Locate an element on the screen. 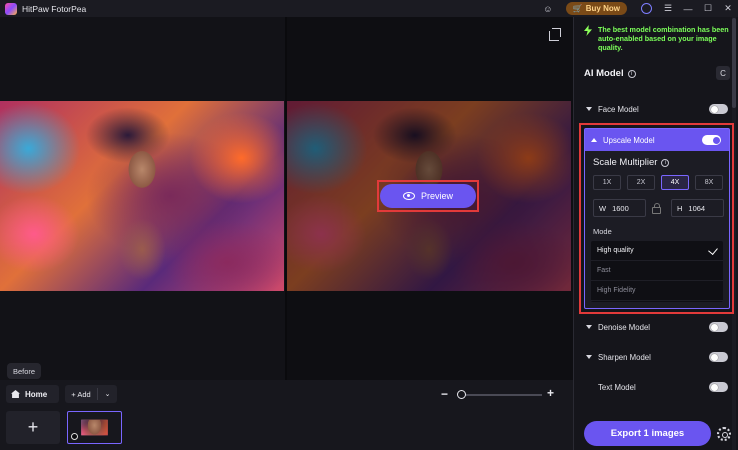 This screenshot has height=450, width=738. zoom-in-button: + is located at coordinates (550, 393).